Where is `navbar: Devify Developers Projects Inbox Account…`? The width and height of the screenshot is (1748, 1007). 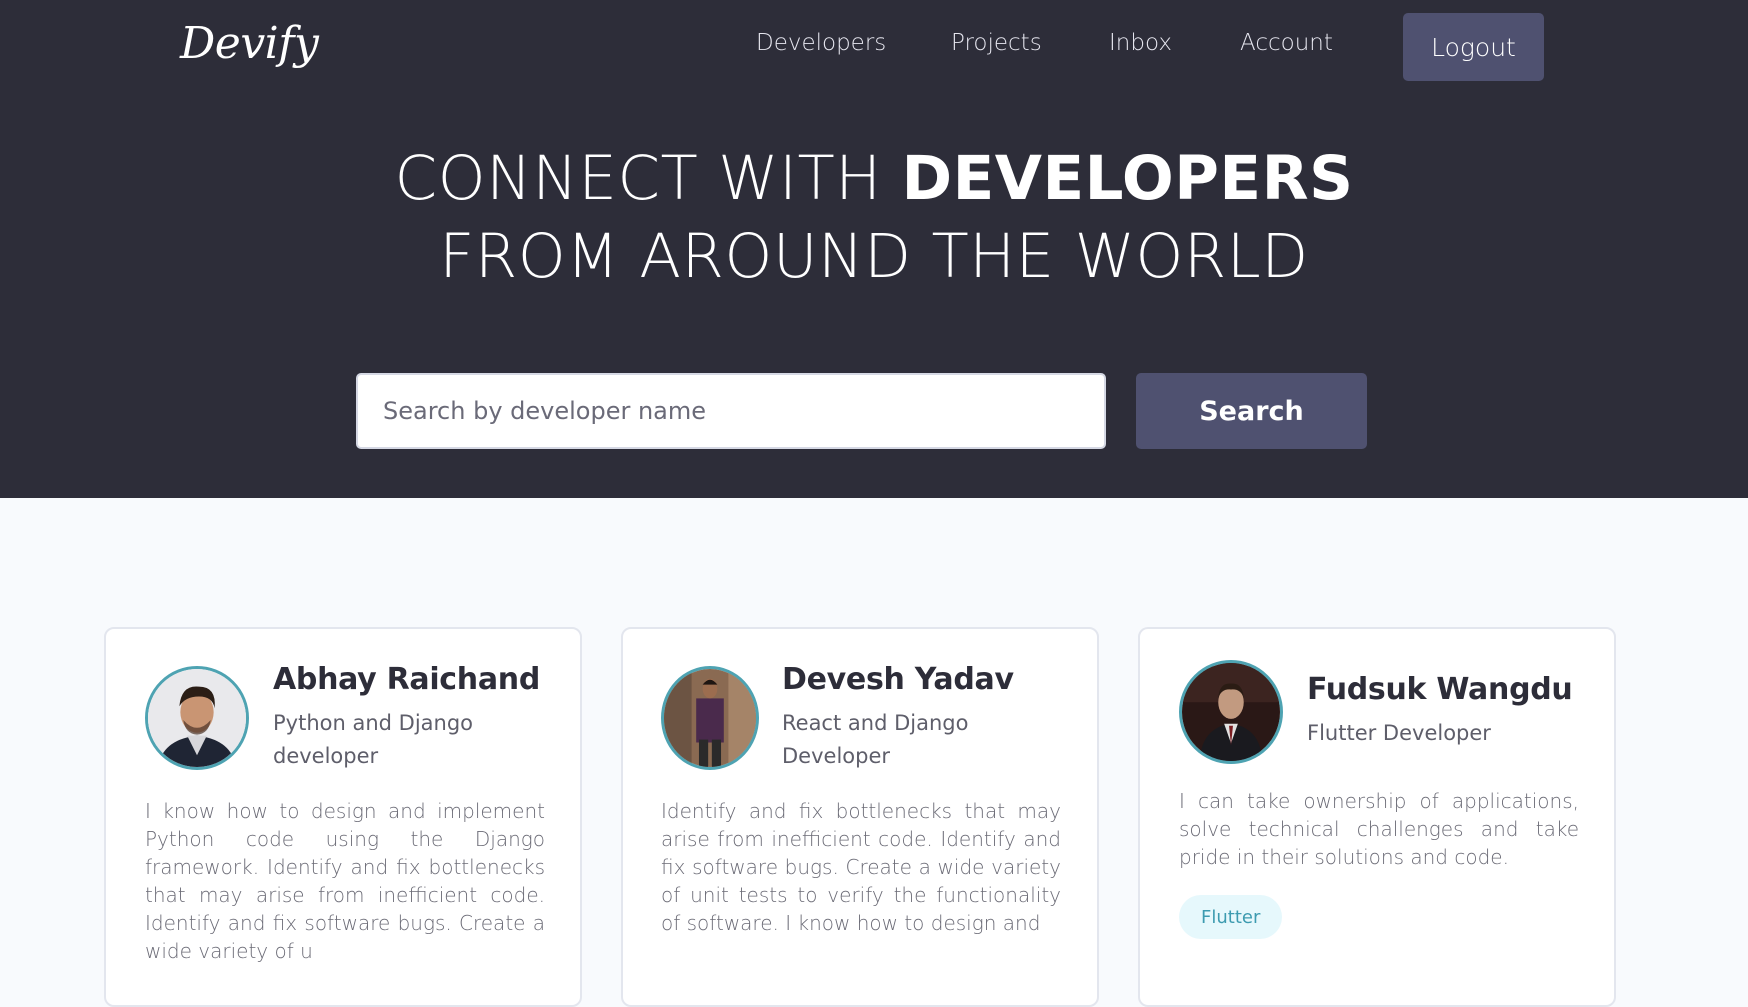 navbar: Devify Developers Projects Inbox Account… is located at coordinates (874, 45).